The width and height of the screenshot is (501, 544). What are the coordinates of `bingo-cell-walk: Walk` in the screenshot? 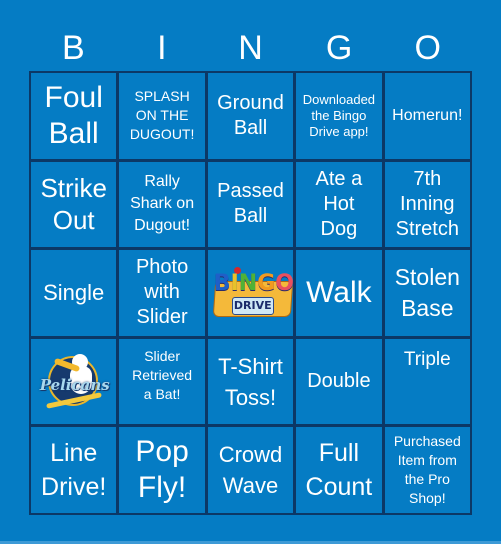 It's located at (339, 293).